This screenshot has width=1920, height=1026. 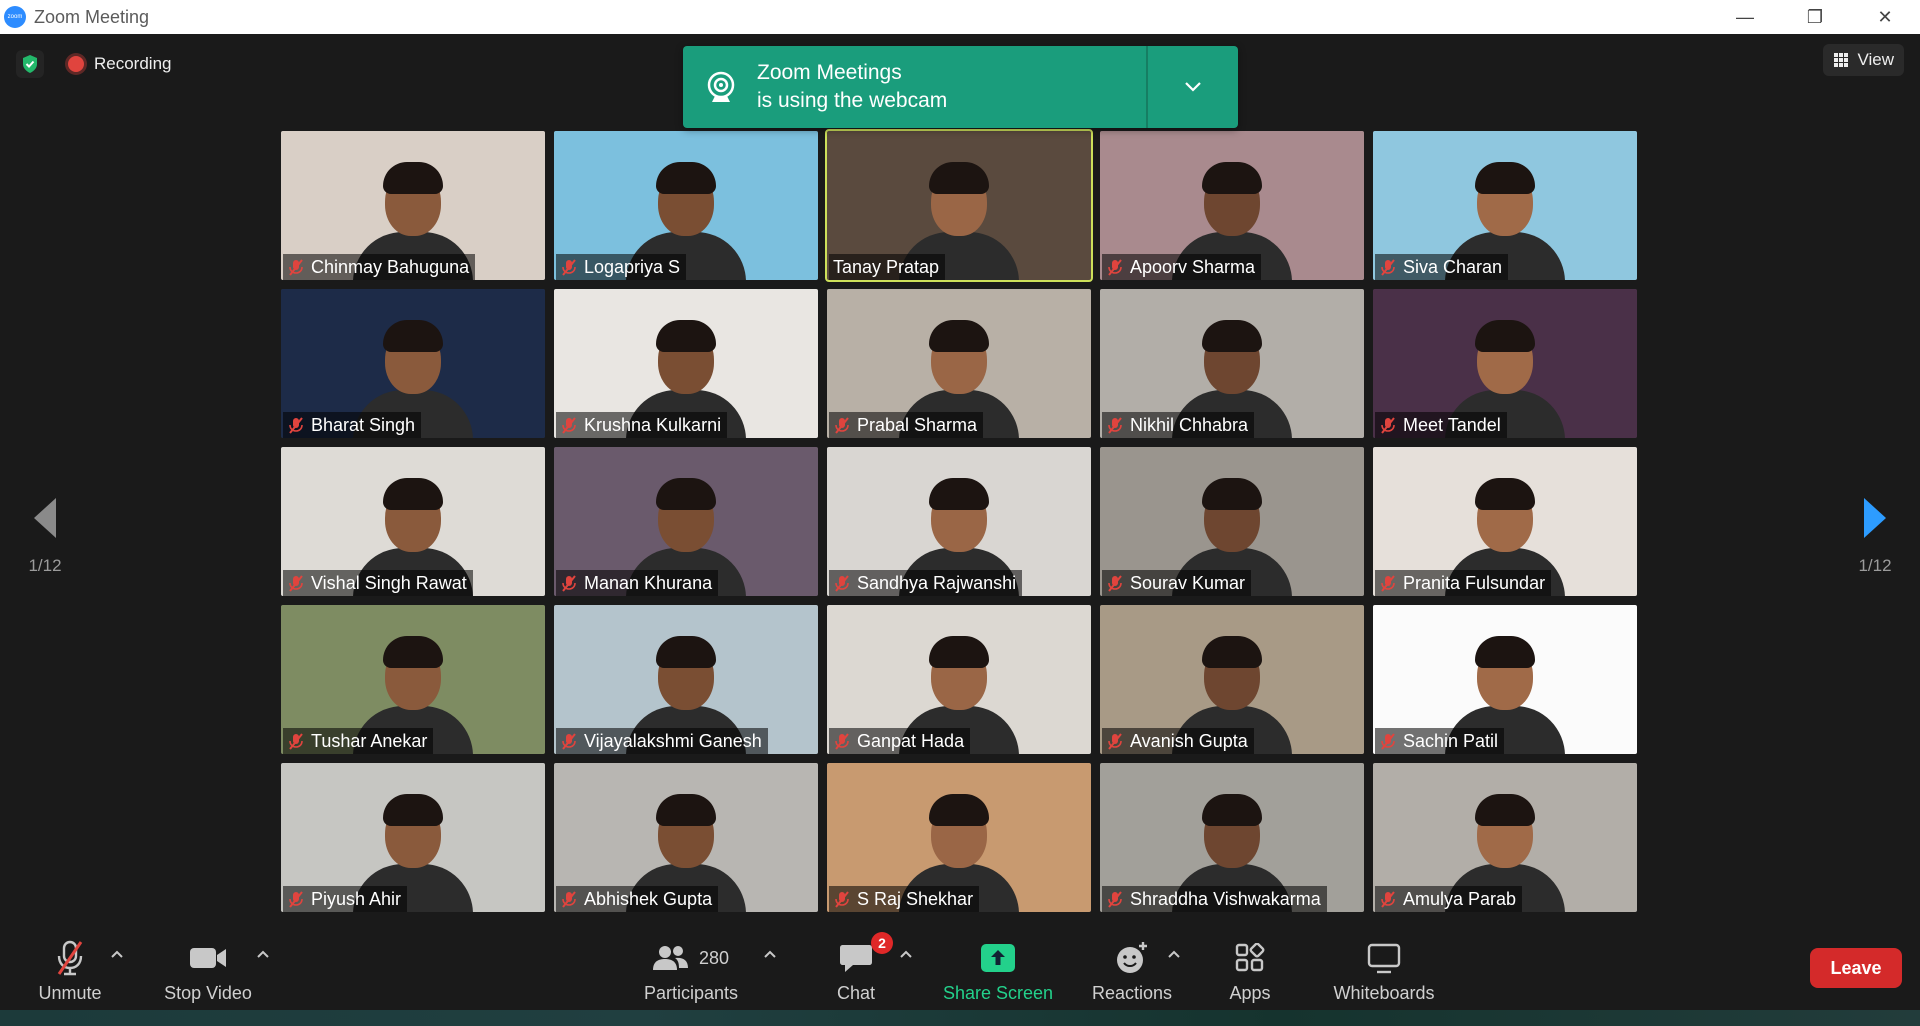 I want to click on participant-tile: Abhishek Gupta, so click(x=686, y=837).